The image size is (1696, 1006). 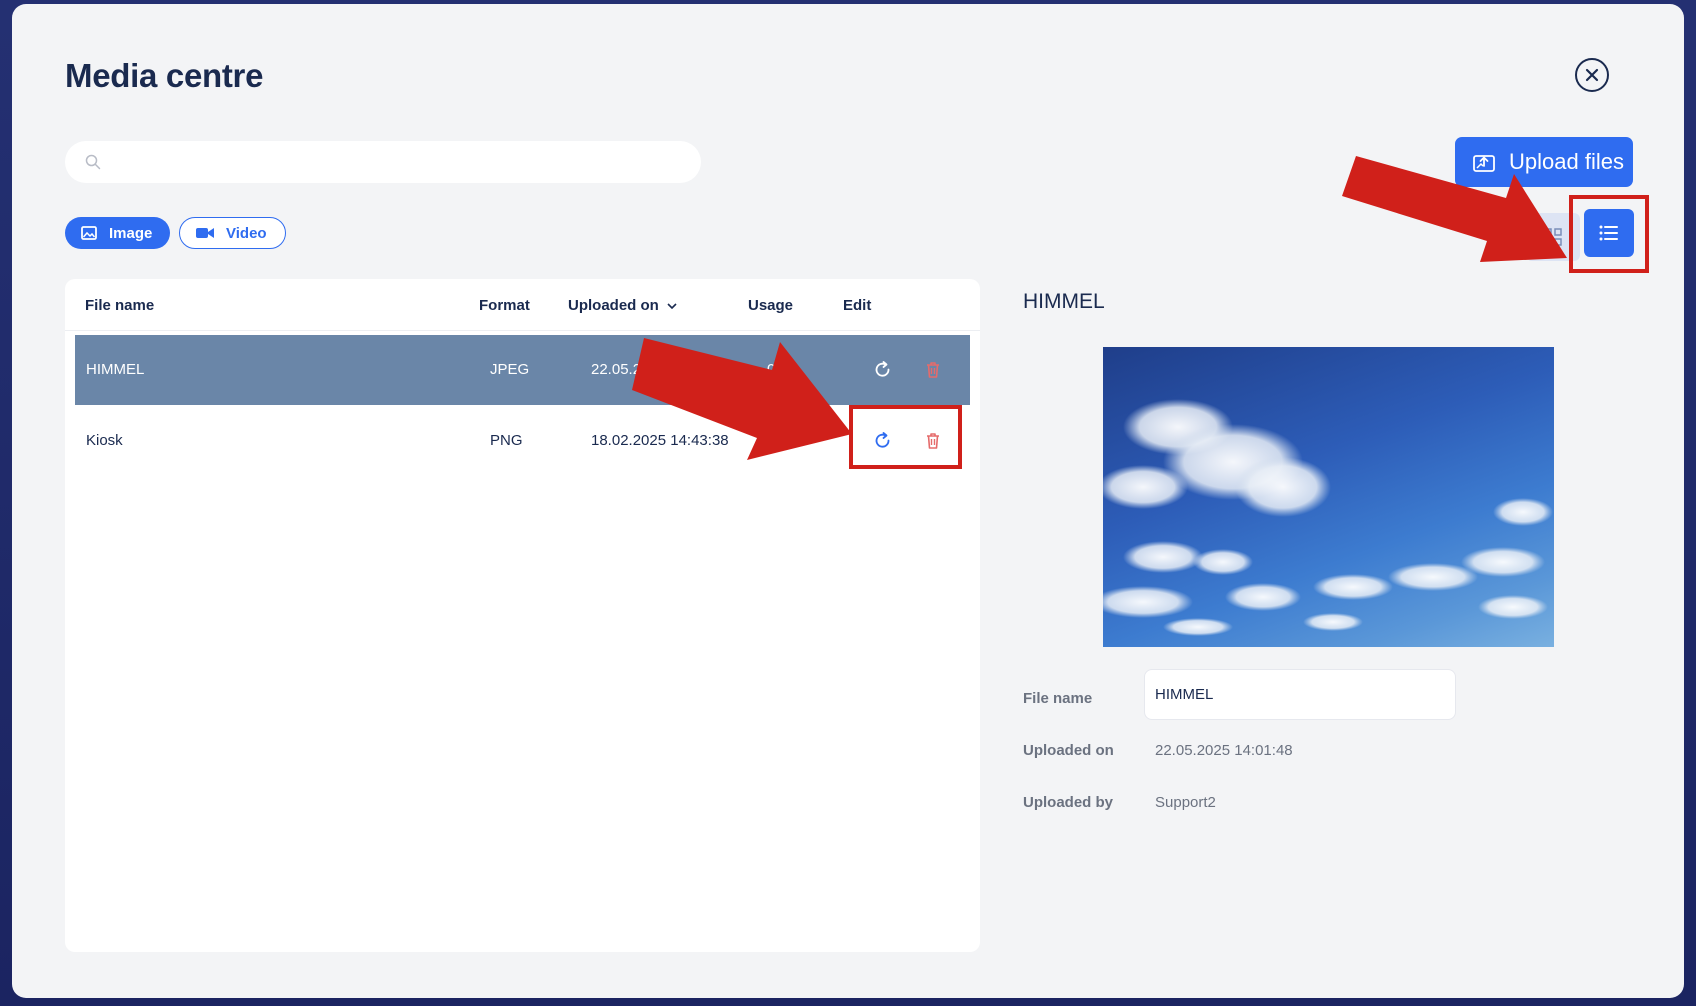 I want to click on close-icon, so click(x=1592, y=75).